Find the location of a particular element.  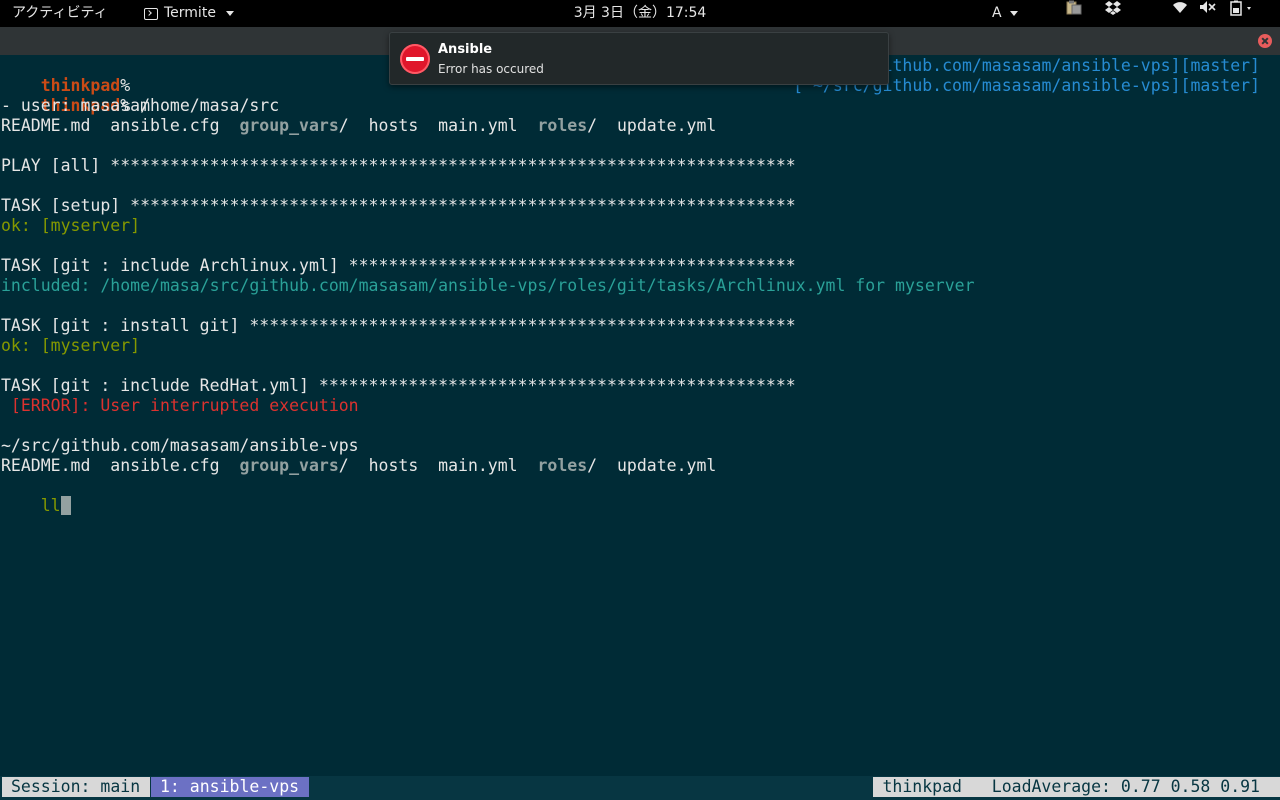

dropbox-icon is located at coordinates (1113, 13).